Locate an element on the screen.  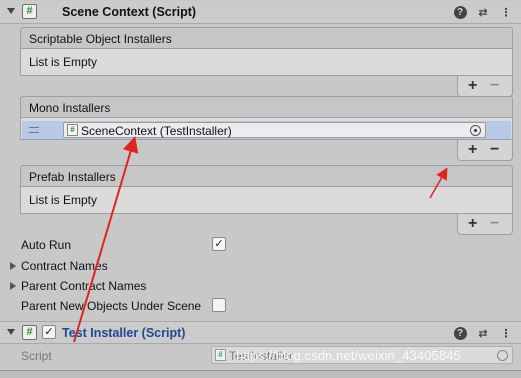
auto-run-label: Auto Run is located at coordinates (46, 245).